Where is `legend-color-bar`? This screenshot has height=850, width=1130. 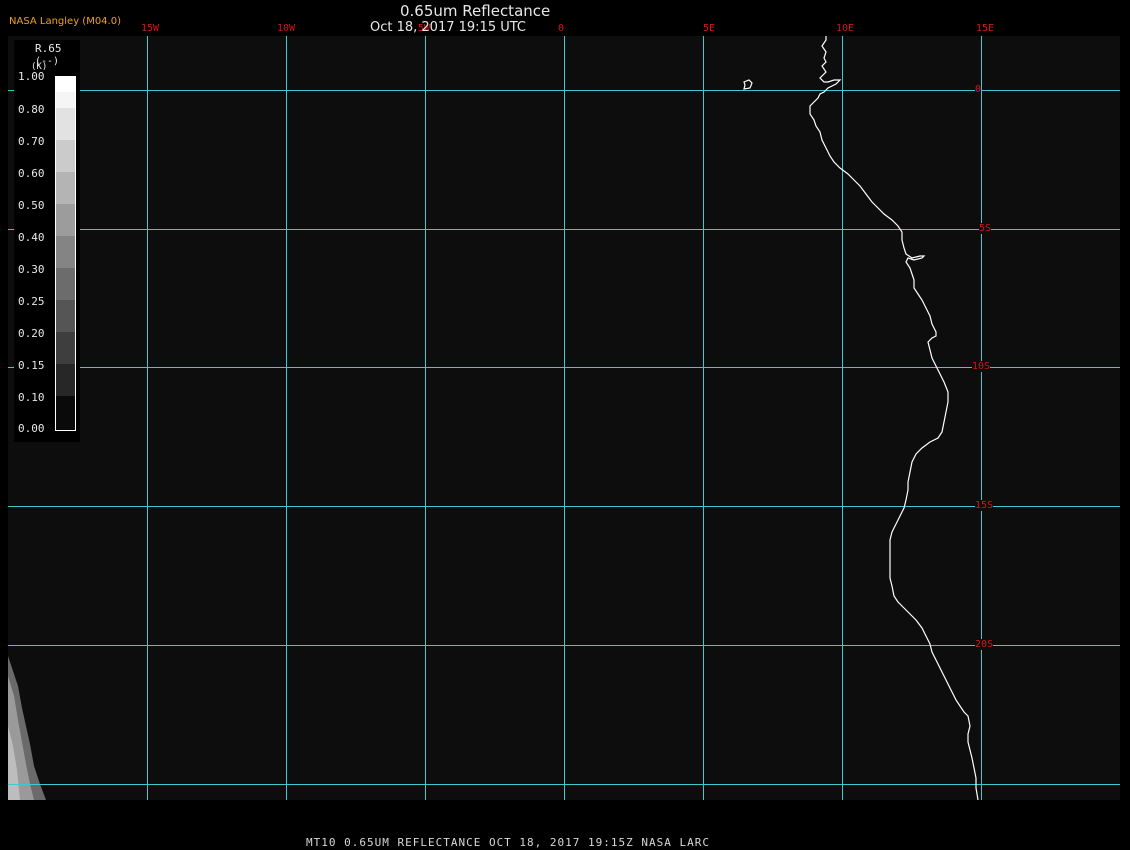
legend-color-bar is located at coordinates (65, 253).